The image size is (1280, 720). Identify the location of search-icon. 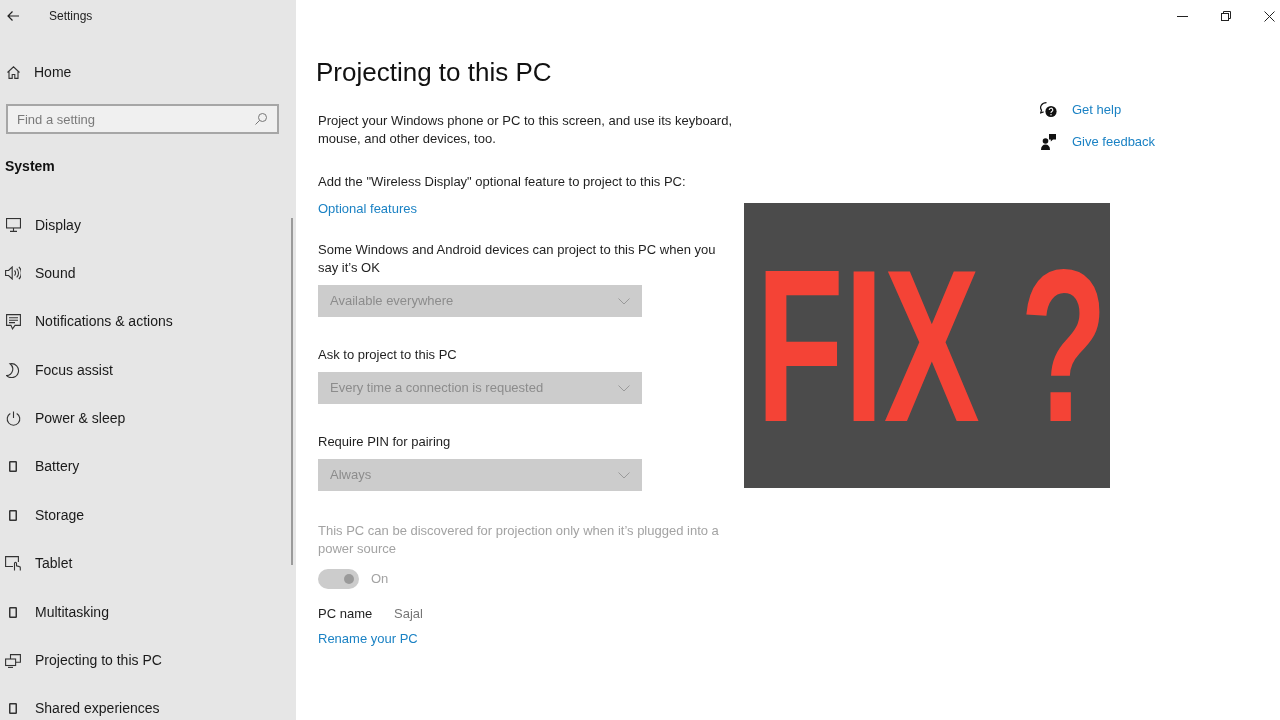
(261, 119).